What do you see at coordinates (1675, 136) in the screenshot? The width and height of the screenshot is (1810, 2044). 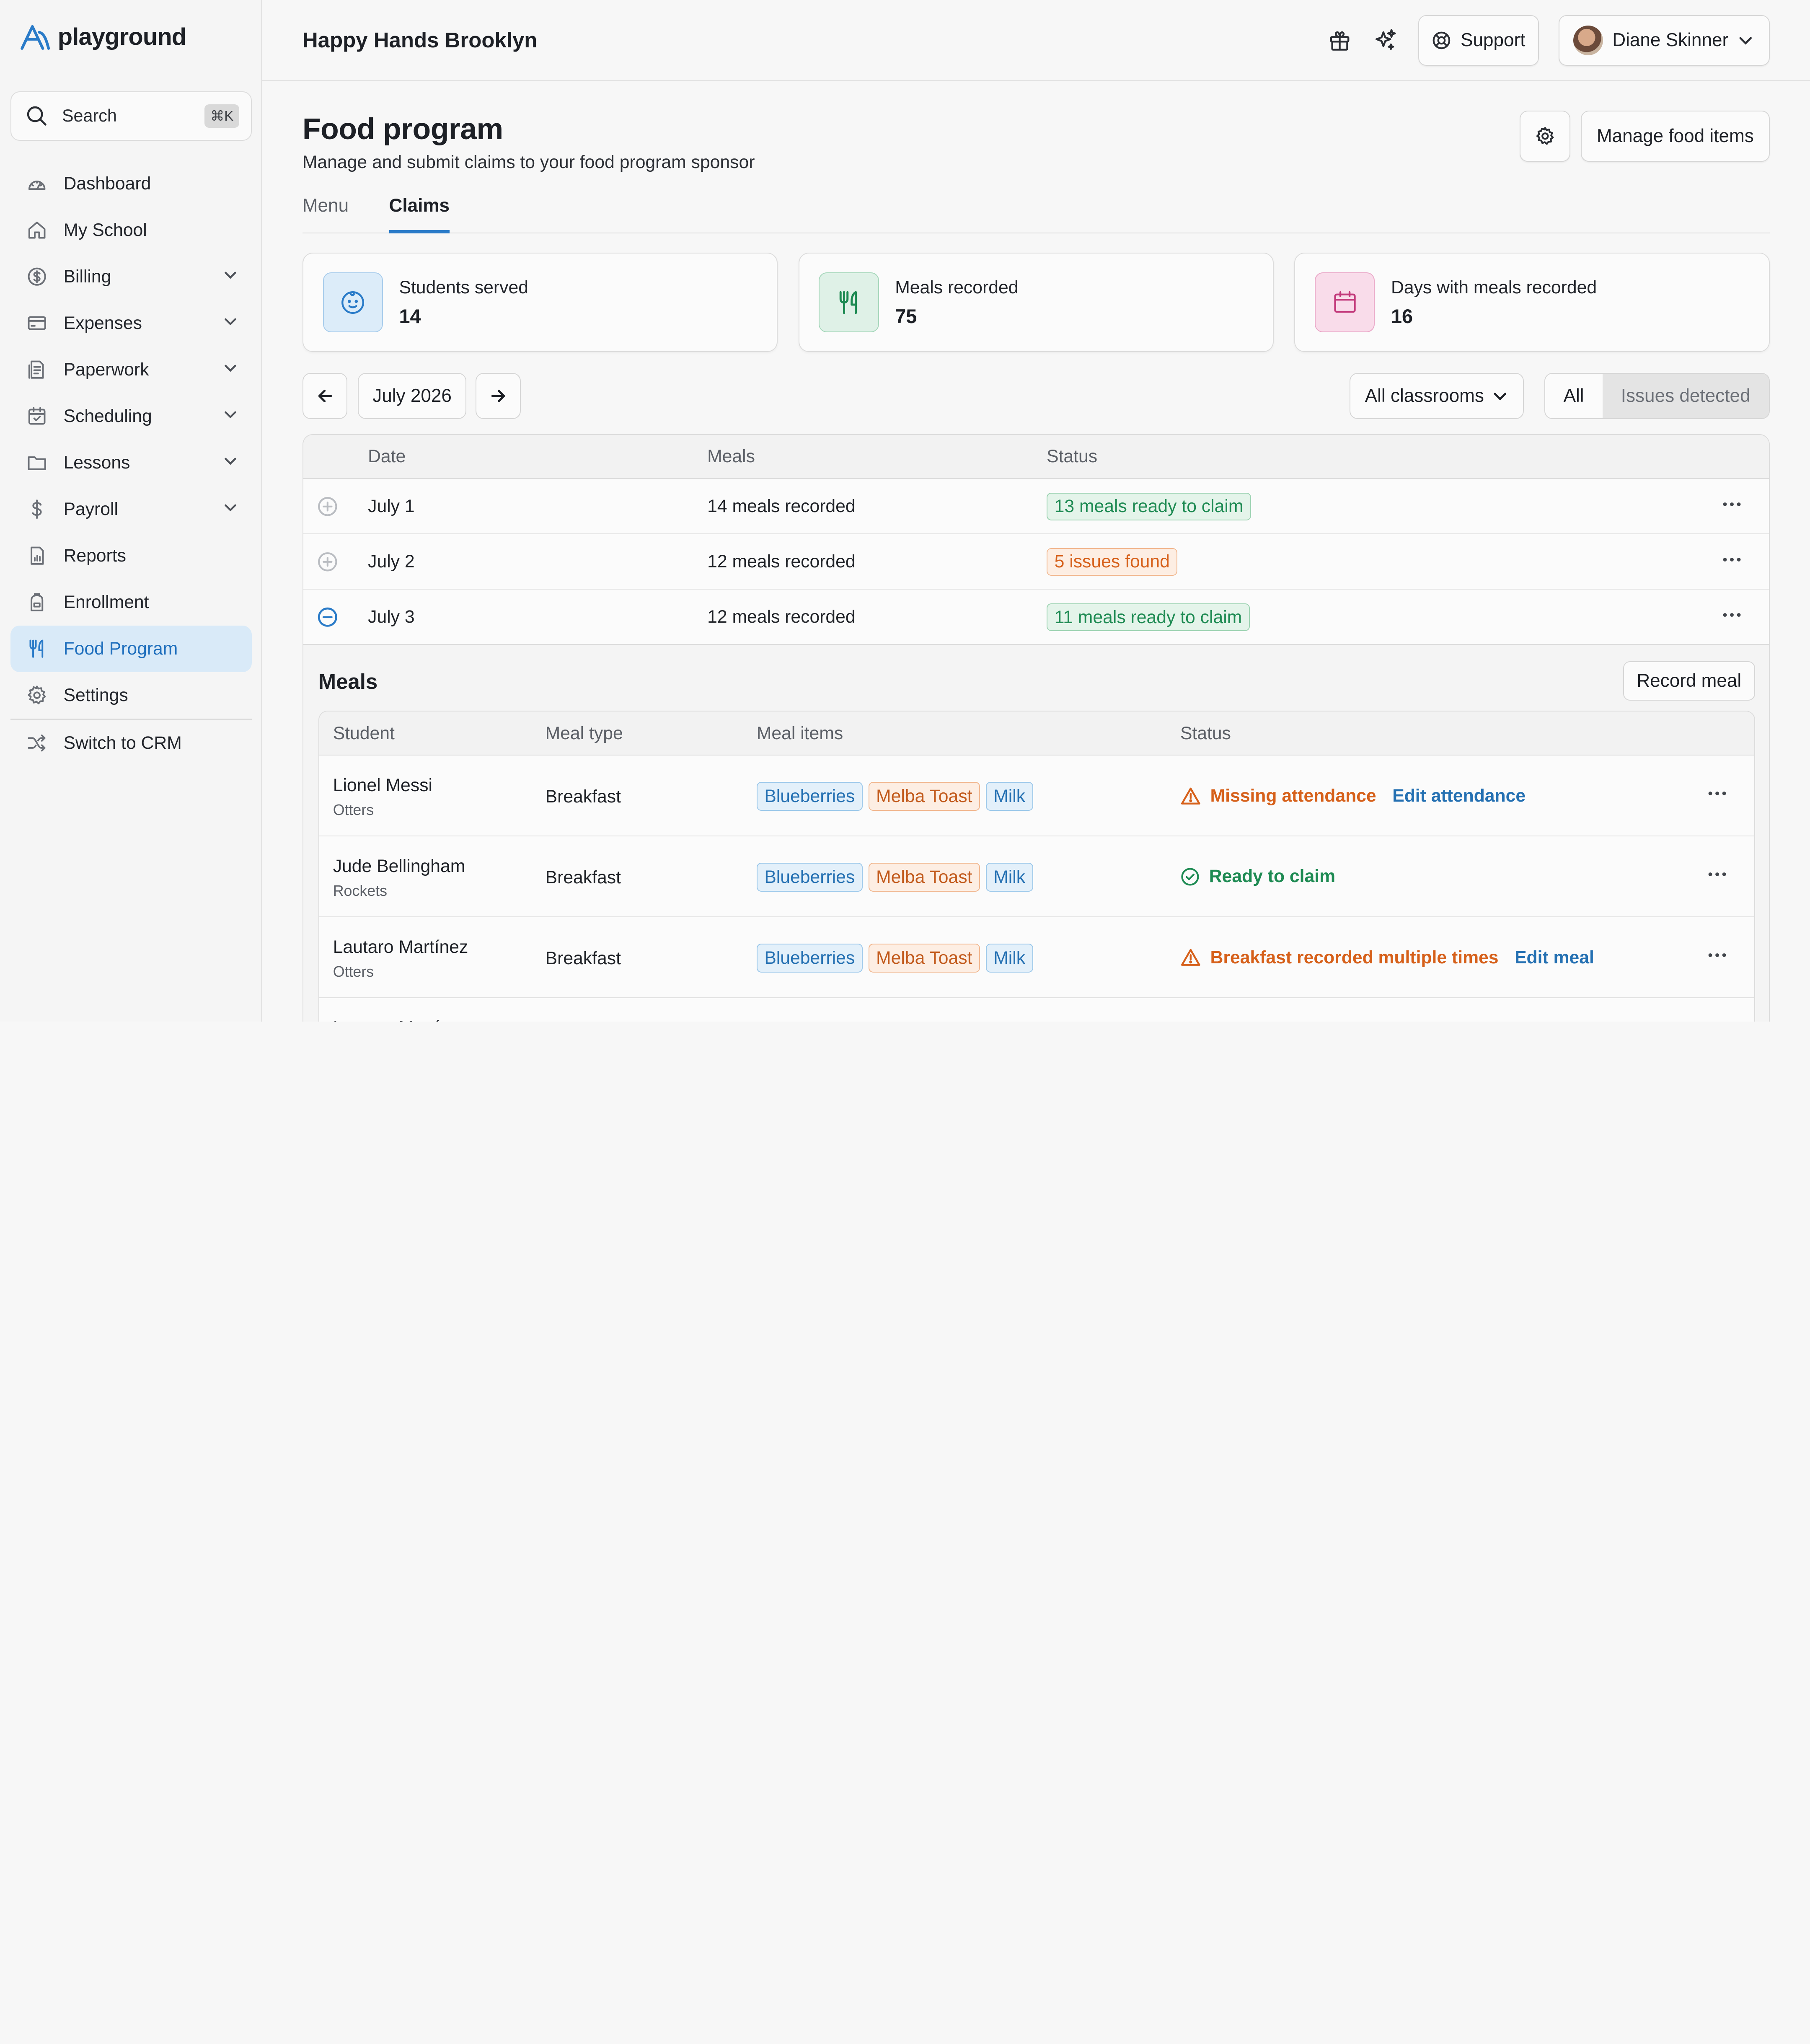 I see `manage-food-items-button: Manage food items` at bounding box center [1675, 136].